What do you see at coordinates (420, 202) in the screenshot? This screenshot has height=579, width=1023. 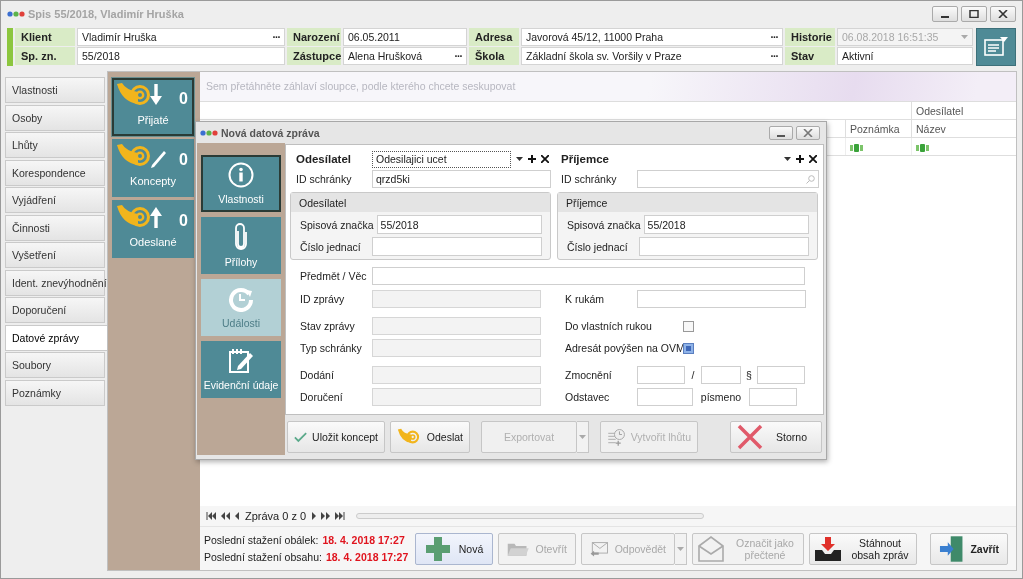 I see `group-title: Odesílatel` at bounding box center [420, 202].